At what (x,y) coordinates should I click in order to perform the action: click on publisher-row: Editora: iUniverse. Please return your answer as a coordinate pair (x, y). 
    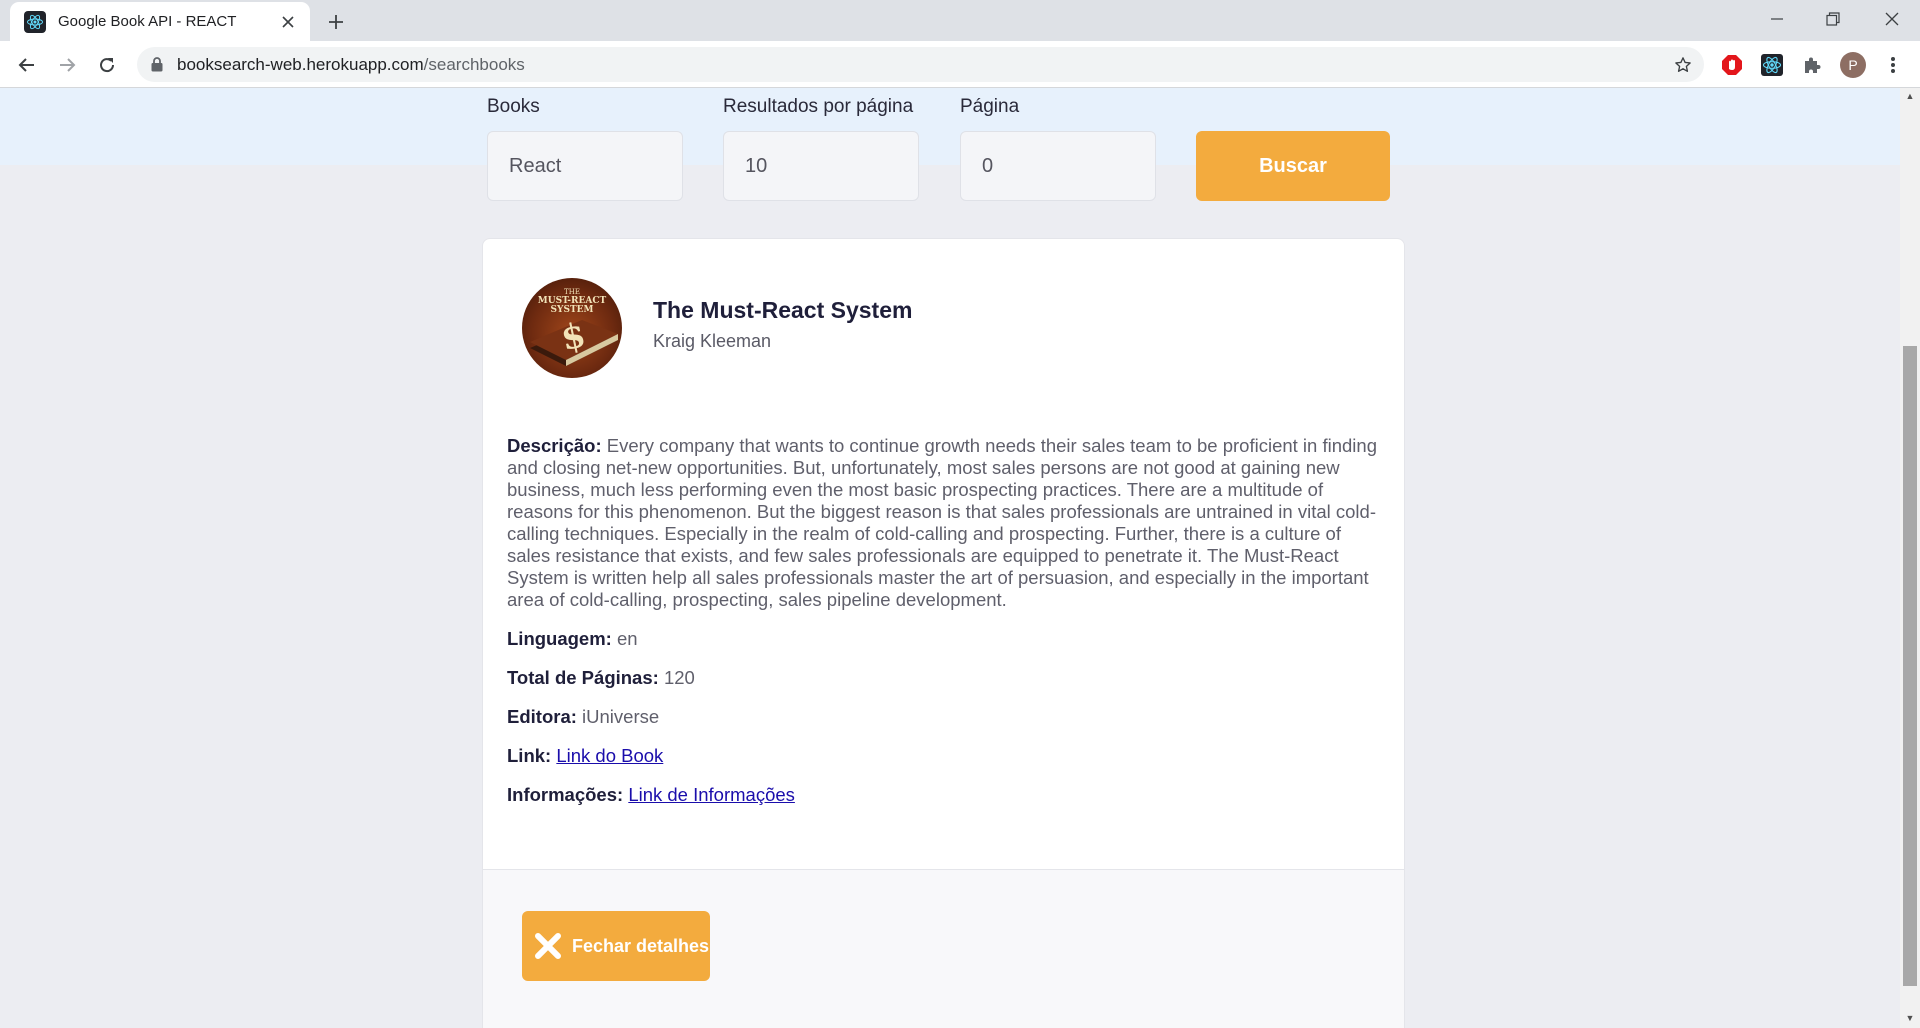
    Looking at the image, I should click on (944, 717).